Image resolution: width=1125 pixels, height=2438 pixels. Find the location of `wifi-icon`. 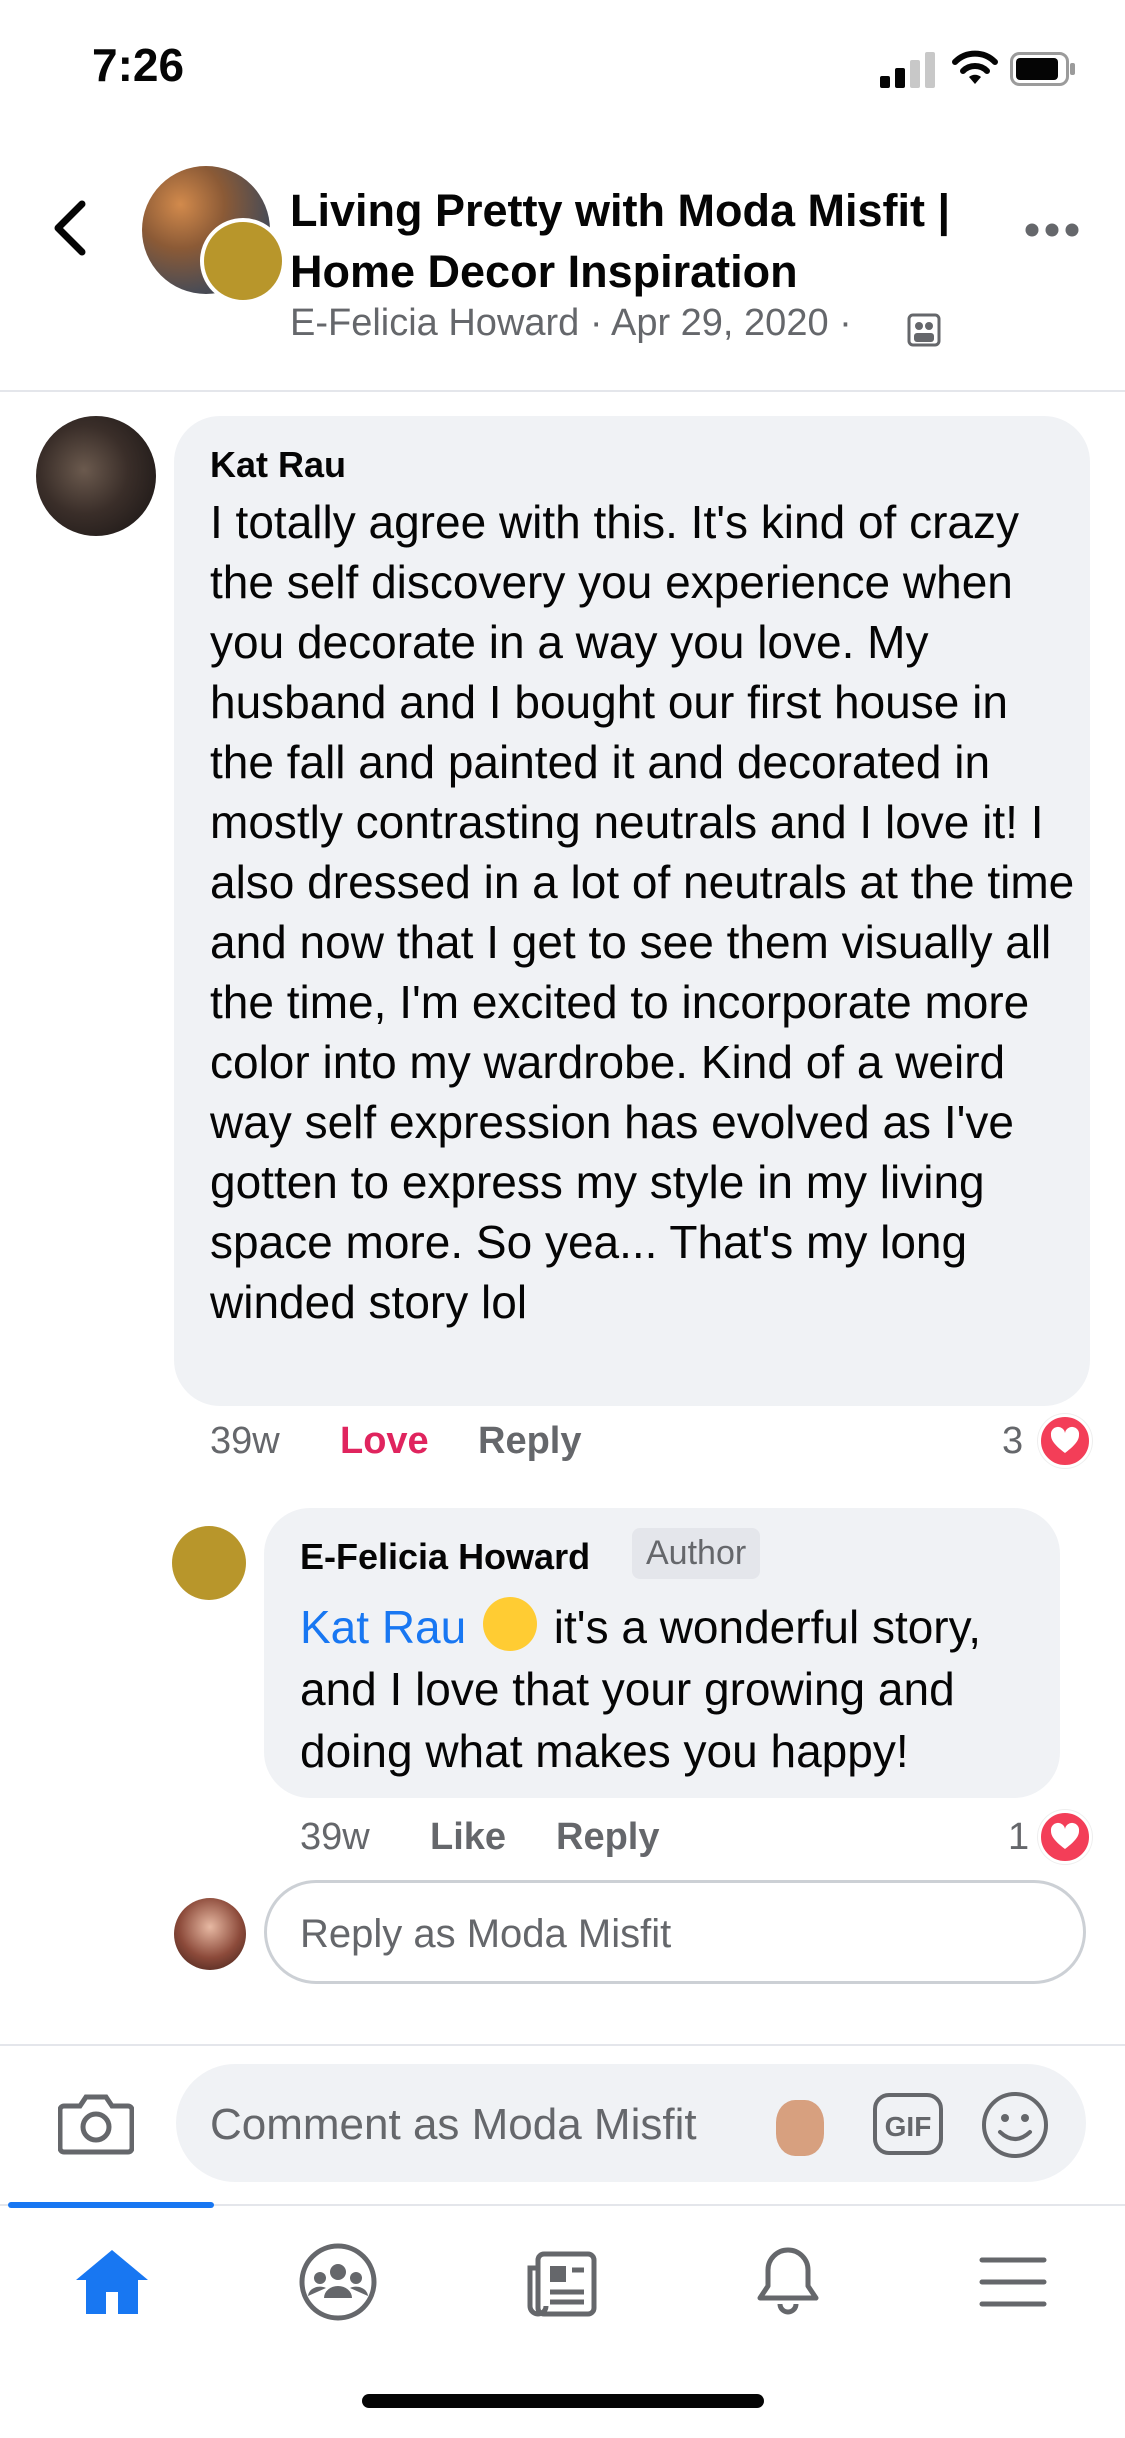

wifi-icon is located at coordinates (975, 67).